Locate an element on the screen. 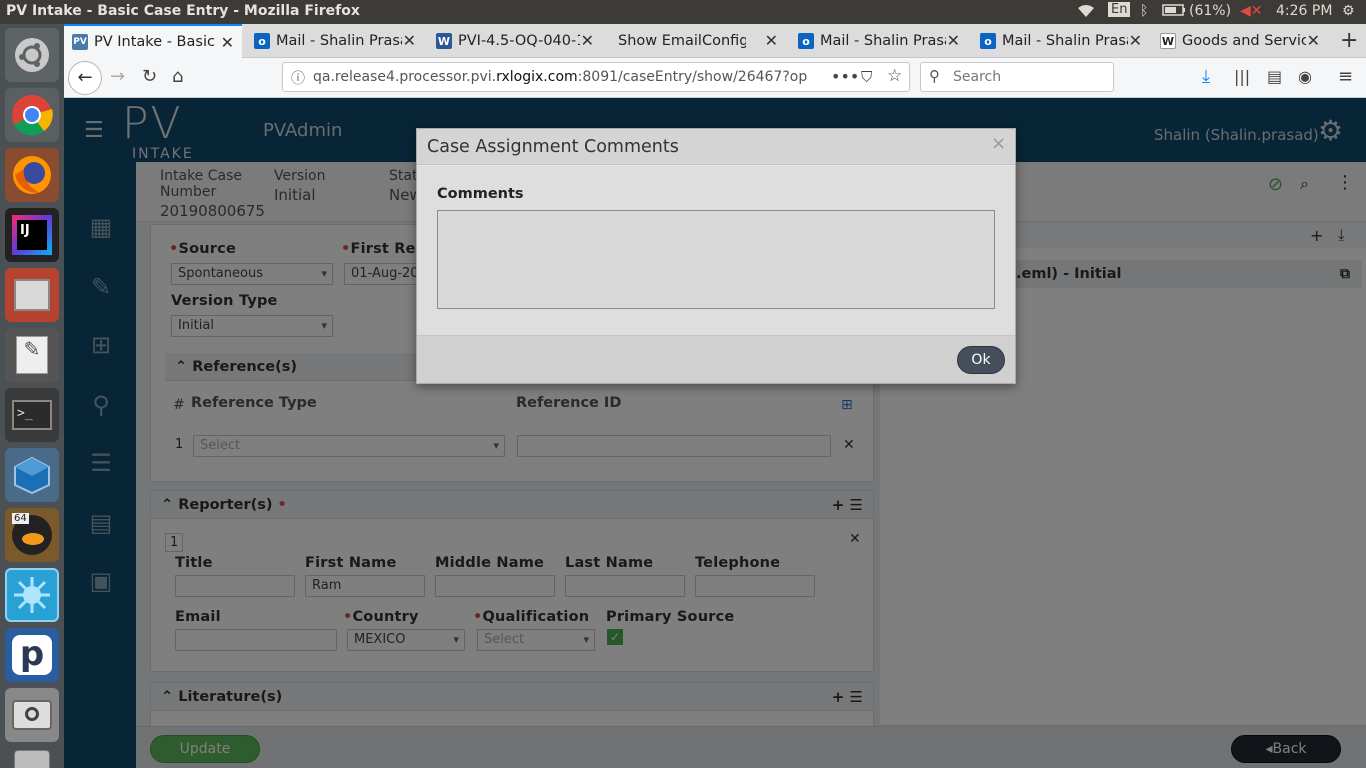  tab-word-doc: W PVI-4.5-OQ-040-1. ✕ is located at coordinates (515, 41).